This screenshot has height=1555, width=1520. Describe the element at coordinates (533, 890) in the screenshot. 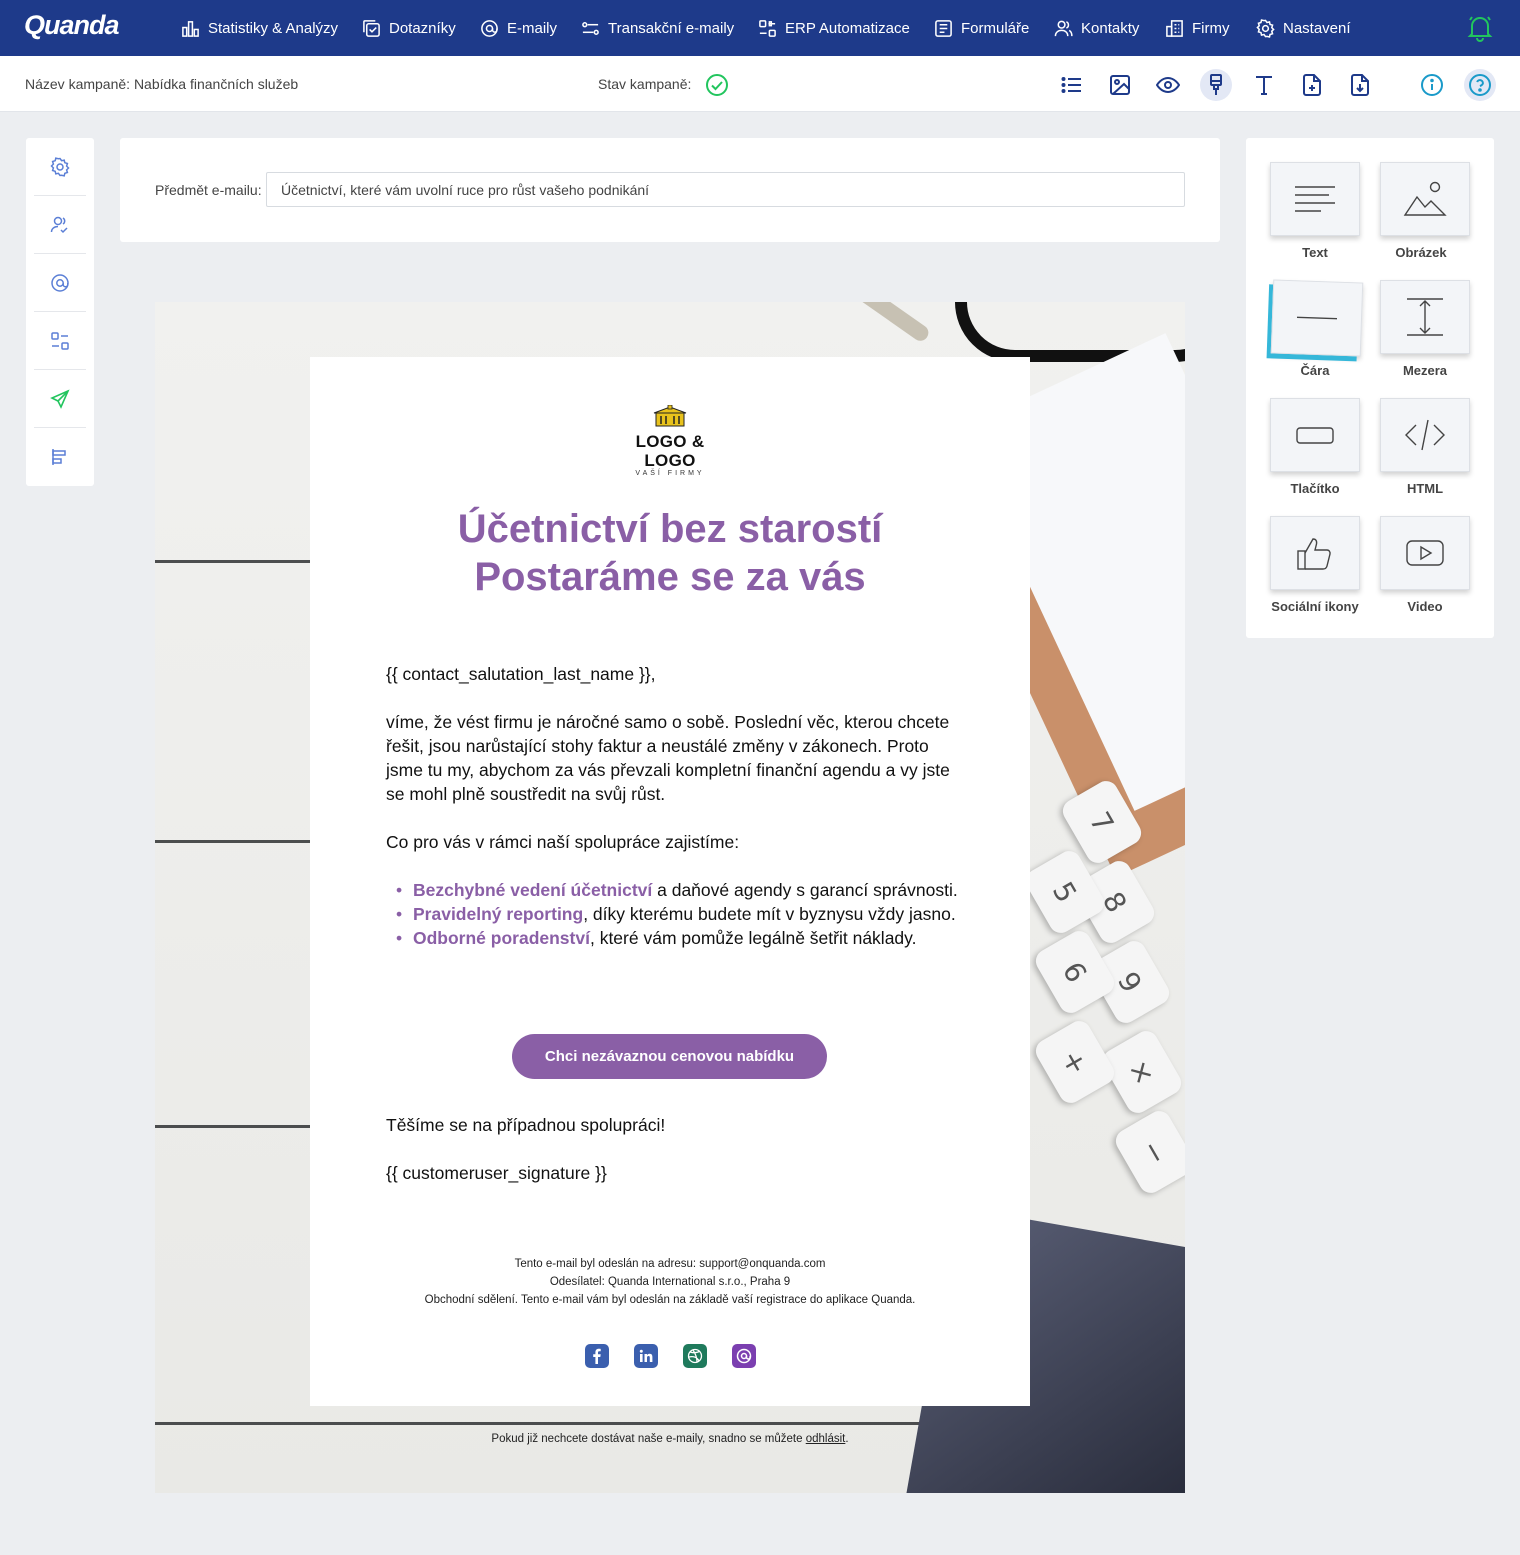

I see `list-item-highlight: Bezchybné vedení účetnictví` at that location.